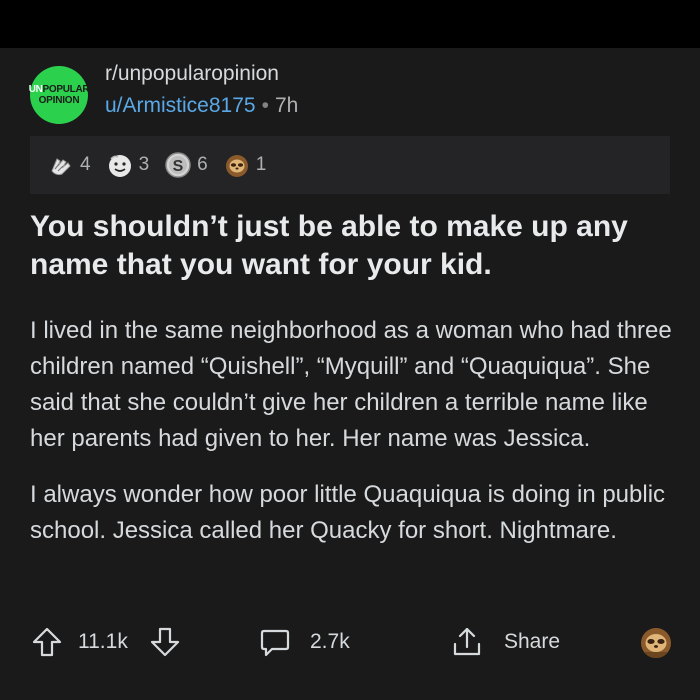  I want to click on upvote-button, so click(47, 642).